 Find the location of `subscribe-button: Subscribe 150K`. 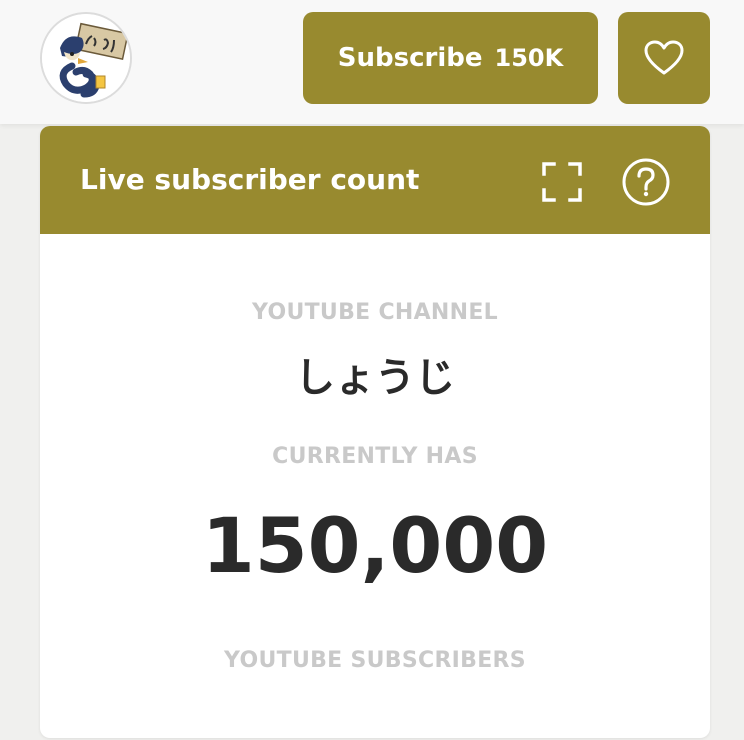

subscribe-button: Subscribe 150K is located at coordinates (450, 58).